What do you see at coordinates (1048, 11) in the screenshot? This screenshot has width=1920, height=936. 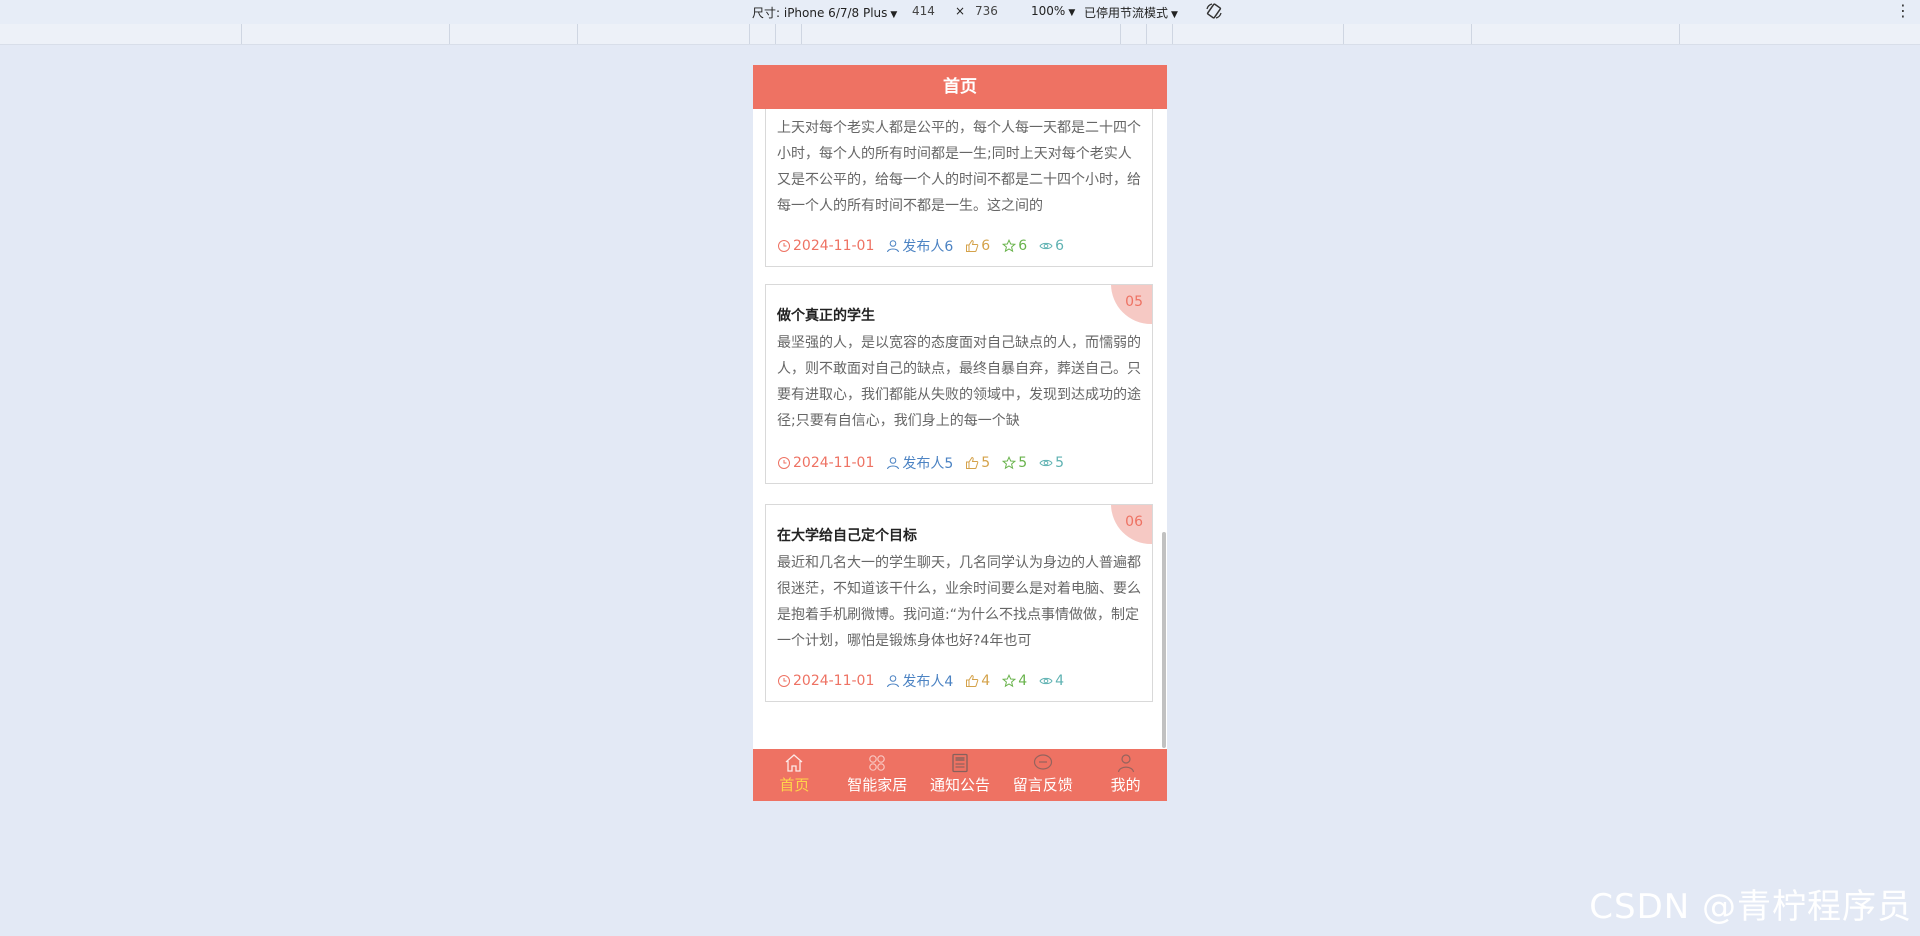 I see `zoom-label: 100%` at bounding box center [1048, 11].